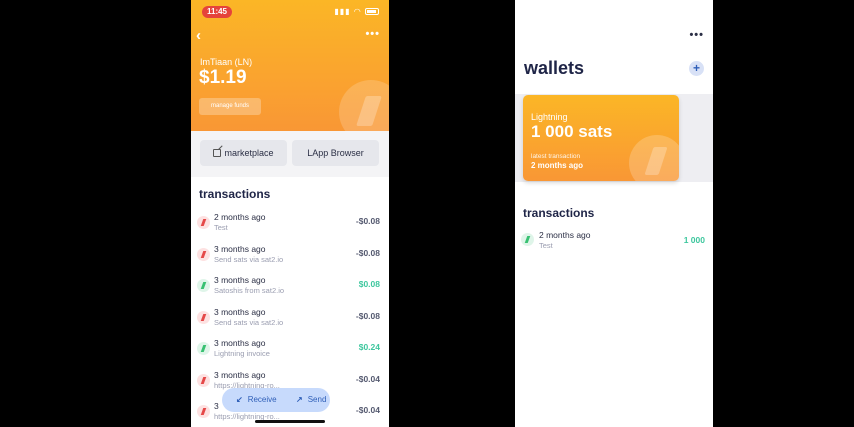 The width and height of the screenshot is (854, 427). What do you see at coordinates (290, 421) in the screenshot?
I see `home-indicator` at bounding box center [290, 421].